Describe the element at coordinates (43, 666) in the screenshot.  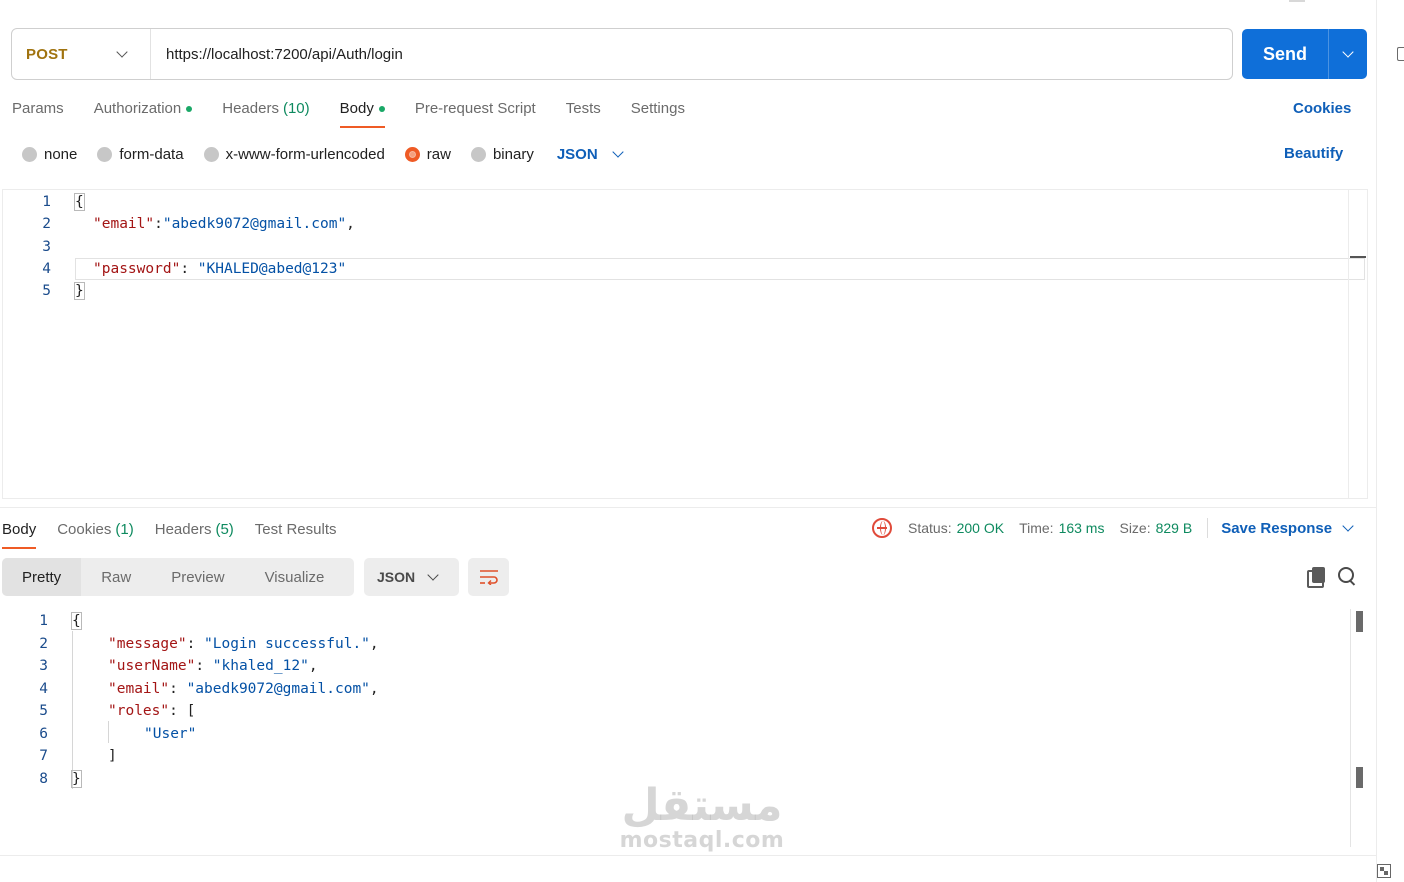
I see `line-number: 3` at that location.